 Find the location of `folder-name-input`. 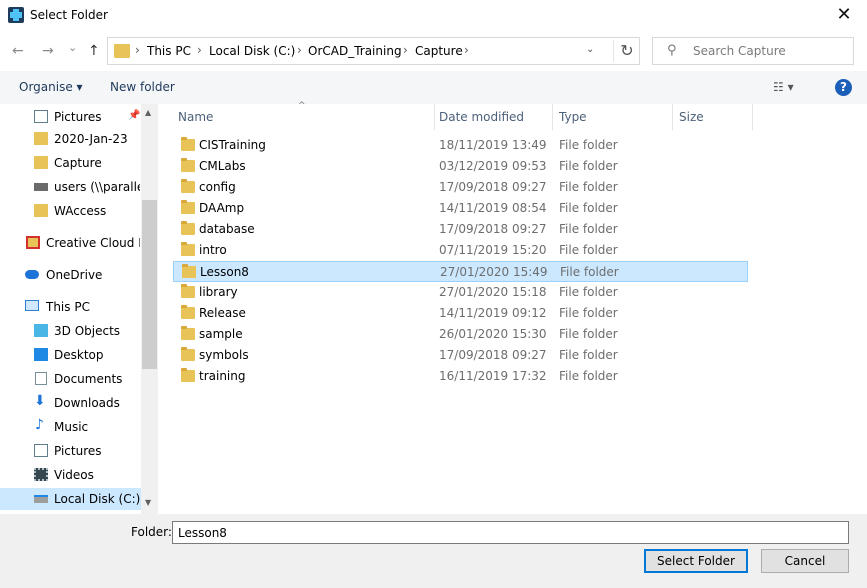

folder-name-input is located at coordinates (510, 532).